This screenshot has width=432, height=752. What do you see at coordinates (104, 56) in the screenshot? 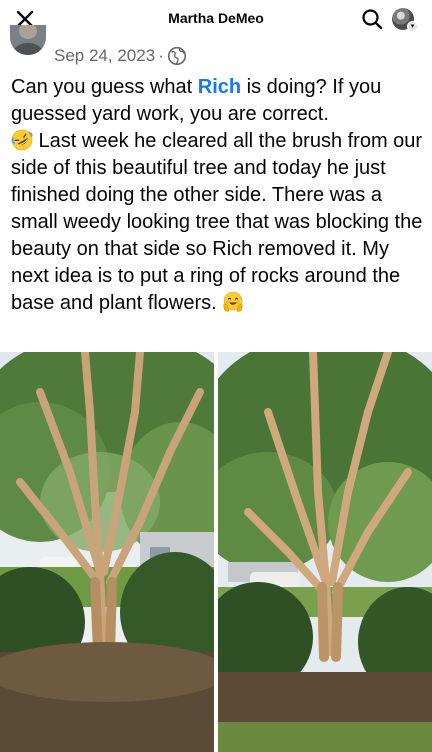
I see `post-timestamp: Sep 24, 2023` at bounding box center [104, 56].